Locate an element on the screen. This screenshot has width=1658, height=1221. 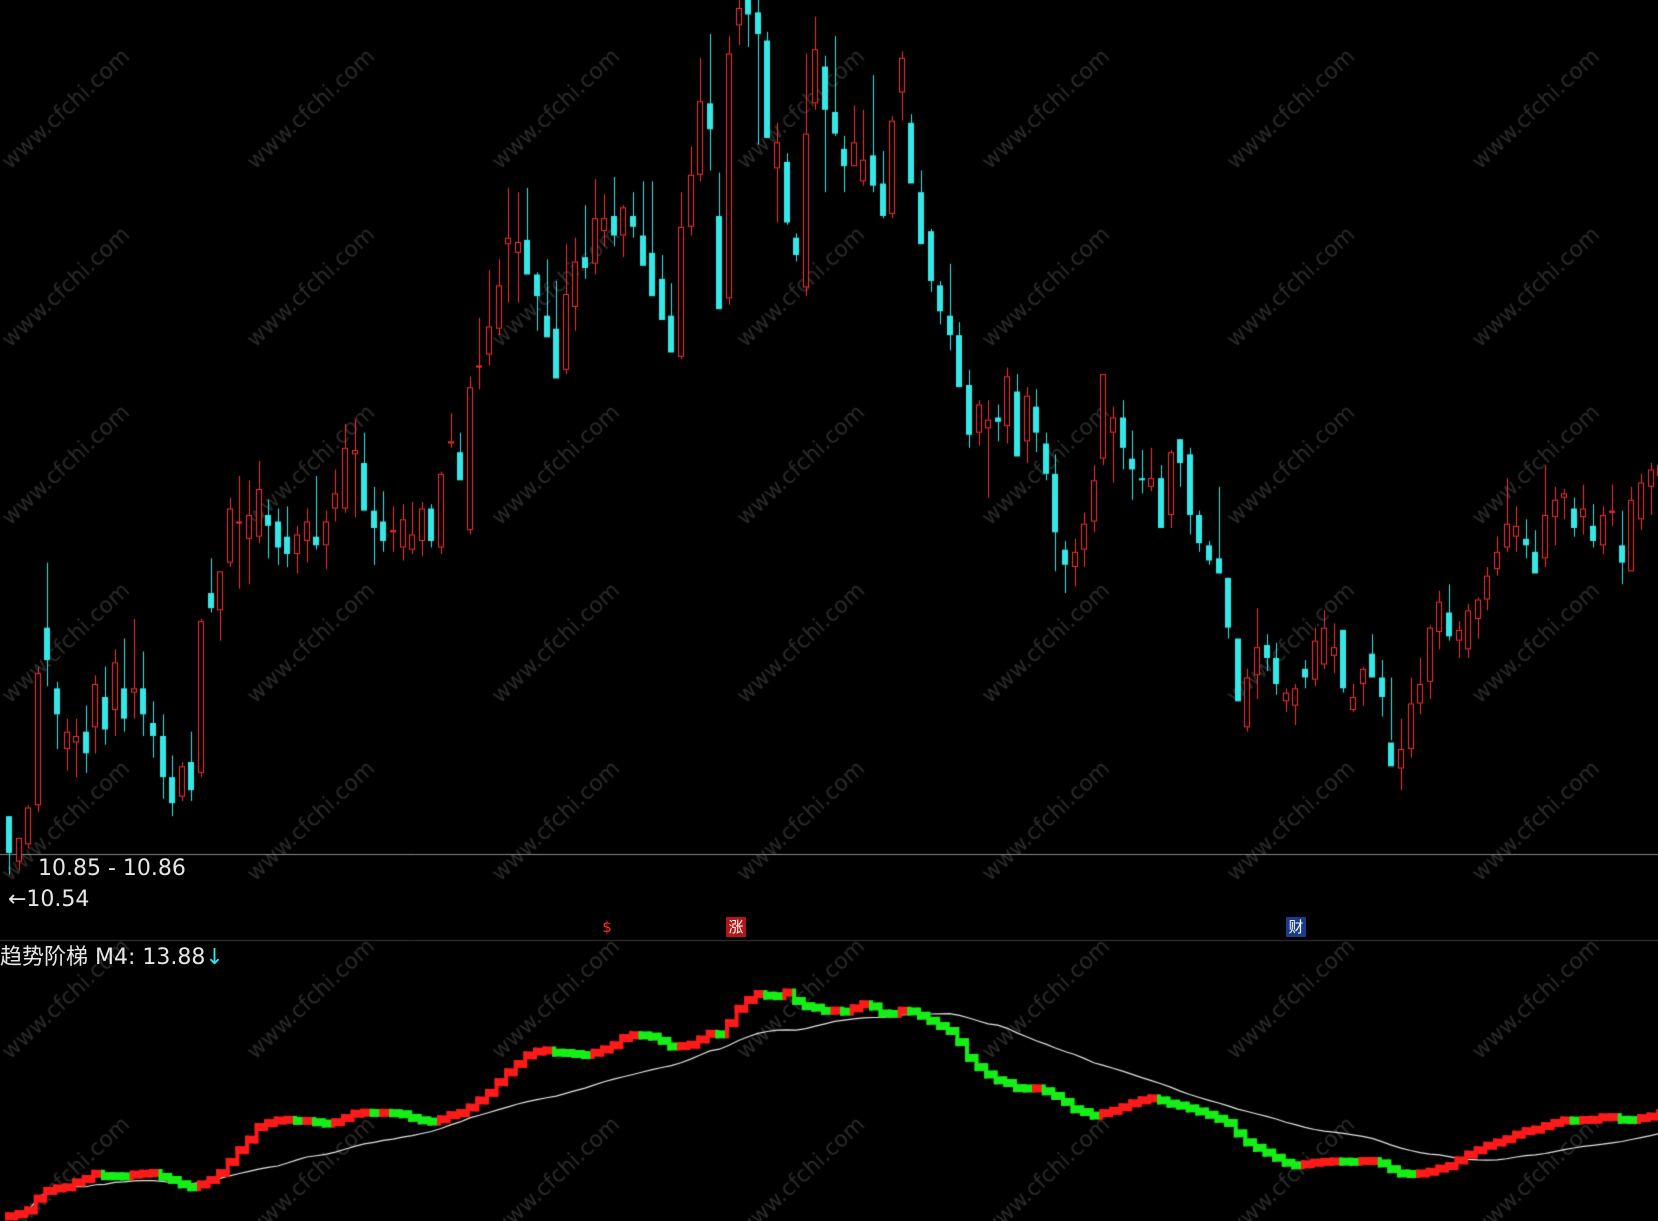
rise-marker: 涨 is located at coordinates (736, 927).